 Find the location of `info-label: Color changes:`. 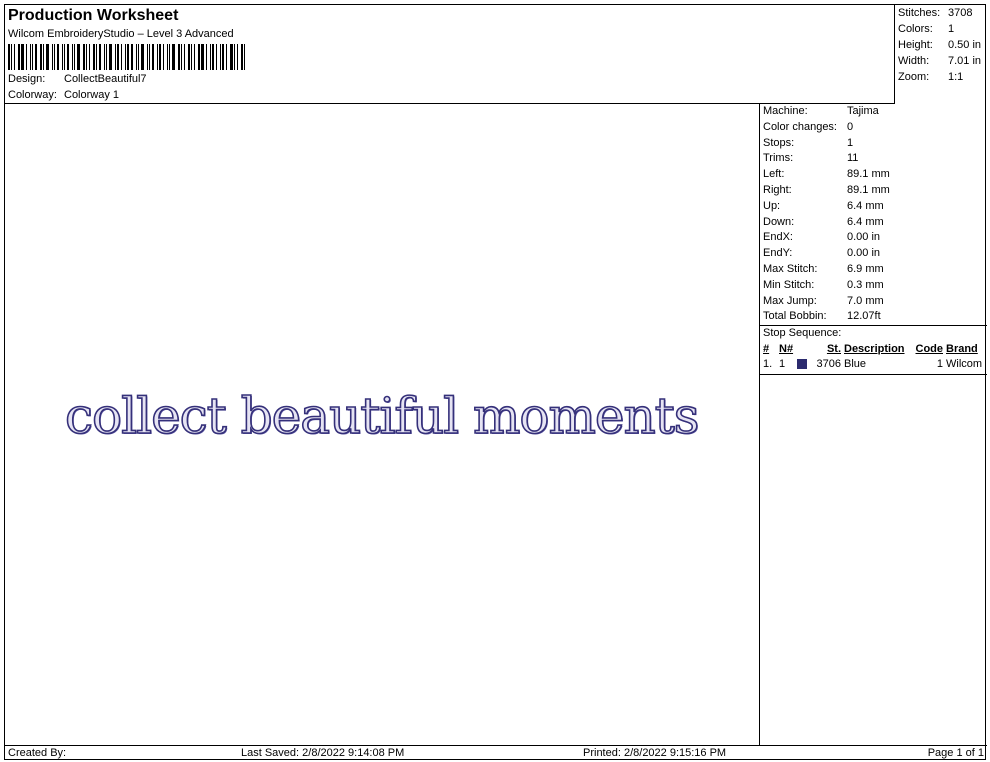

info-label: Color changes: is located at coordinates (800, 126).